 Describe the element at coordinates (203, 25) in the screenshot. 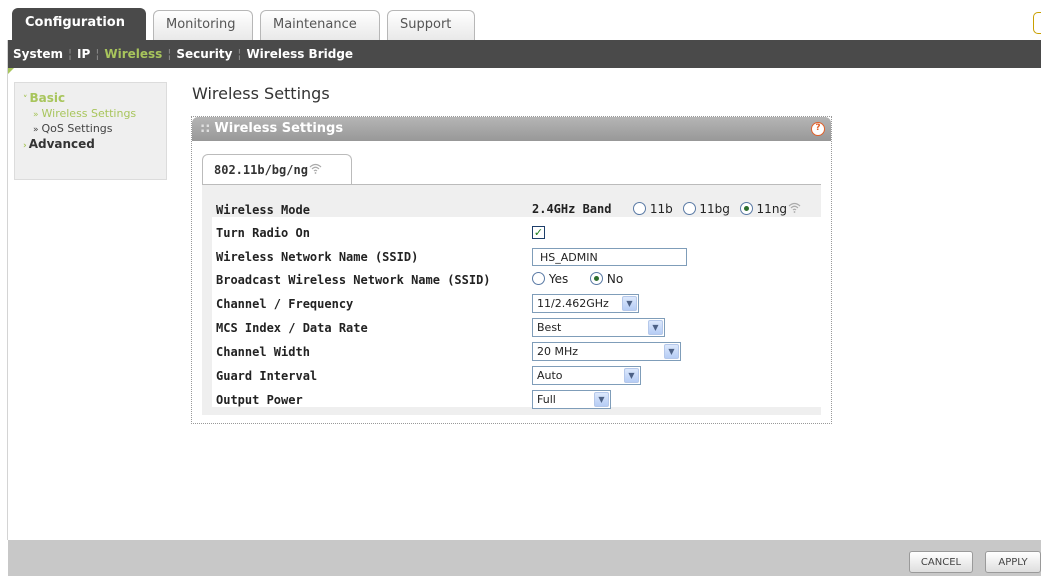

I see `tab-monitoring: Monitoring` at that location.